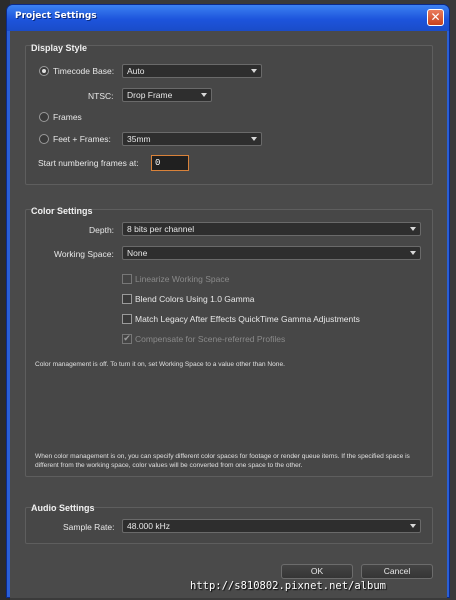 Image resolution: width=456 pixels, height=600 pixels. I want to click on feet-frames-label: Feet + Frames:, so click(82, 139).